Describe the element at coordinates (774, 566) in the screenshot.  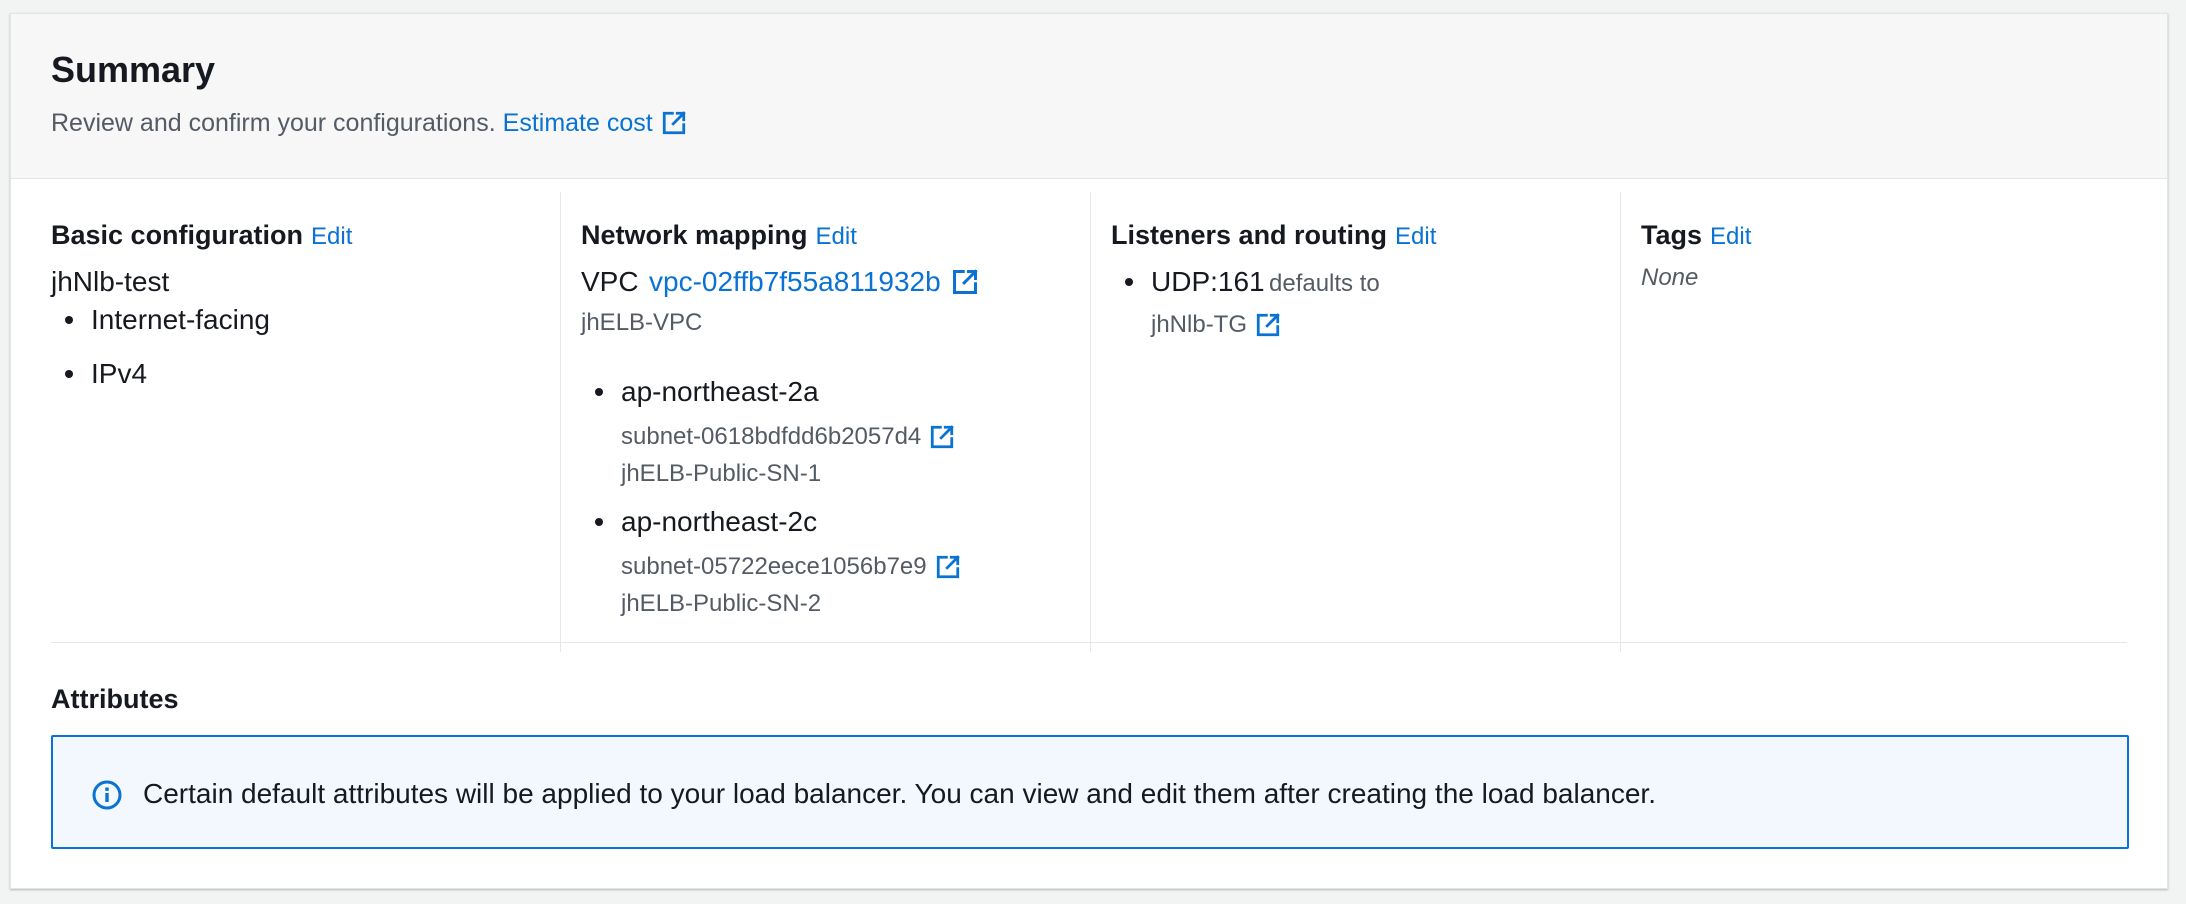
I see `subnet-id: subnet-05722eece1056b7e9` at that location.